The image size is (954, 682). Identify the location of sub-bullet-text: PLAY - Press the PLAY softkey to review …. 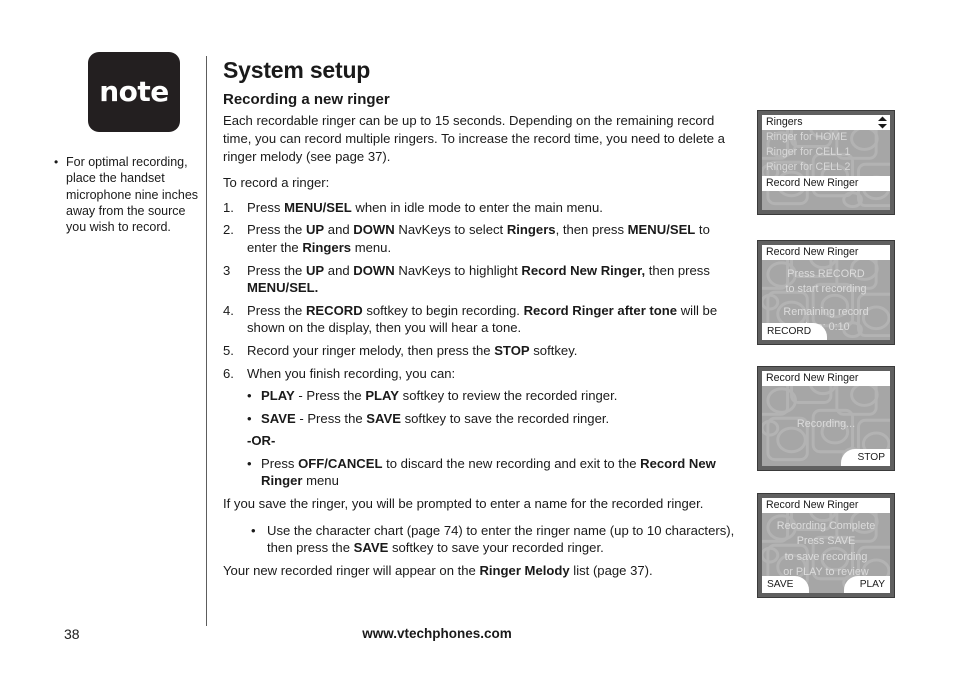
(439, 396).